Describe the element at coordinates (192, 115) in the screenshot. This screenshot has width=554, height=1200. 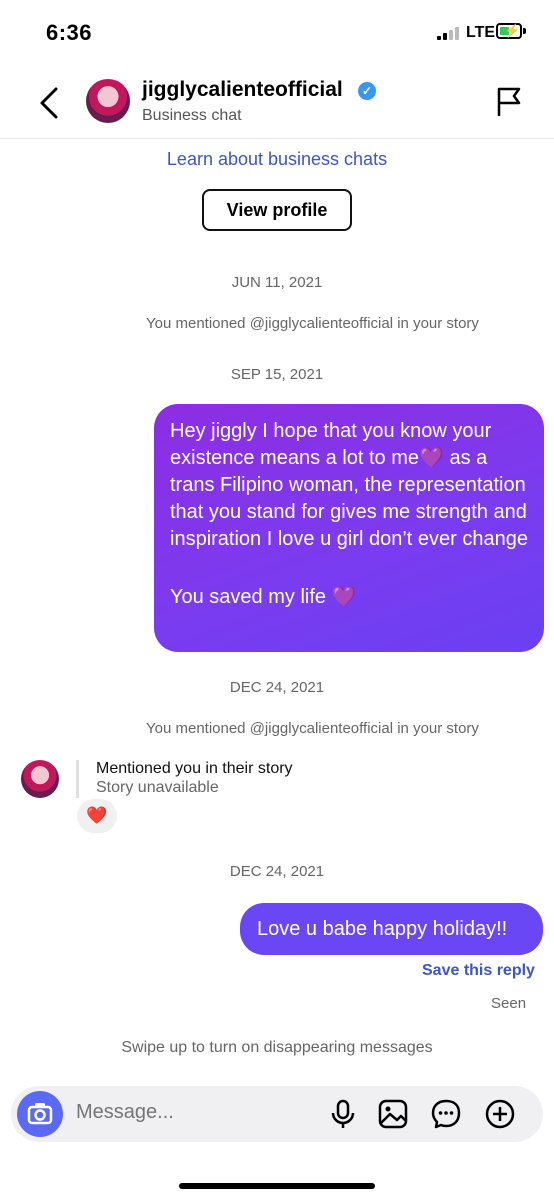
I see `chat-subtitle: Business chat` at that location.